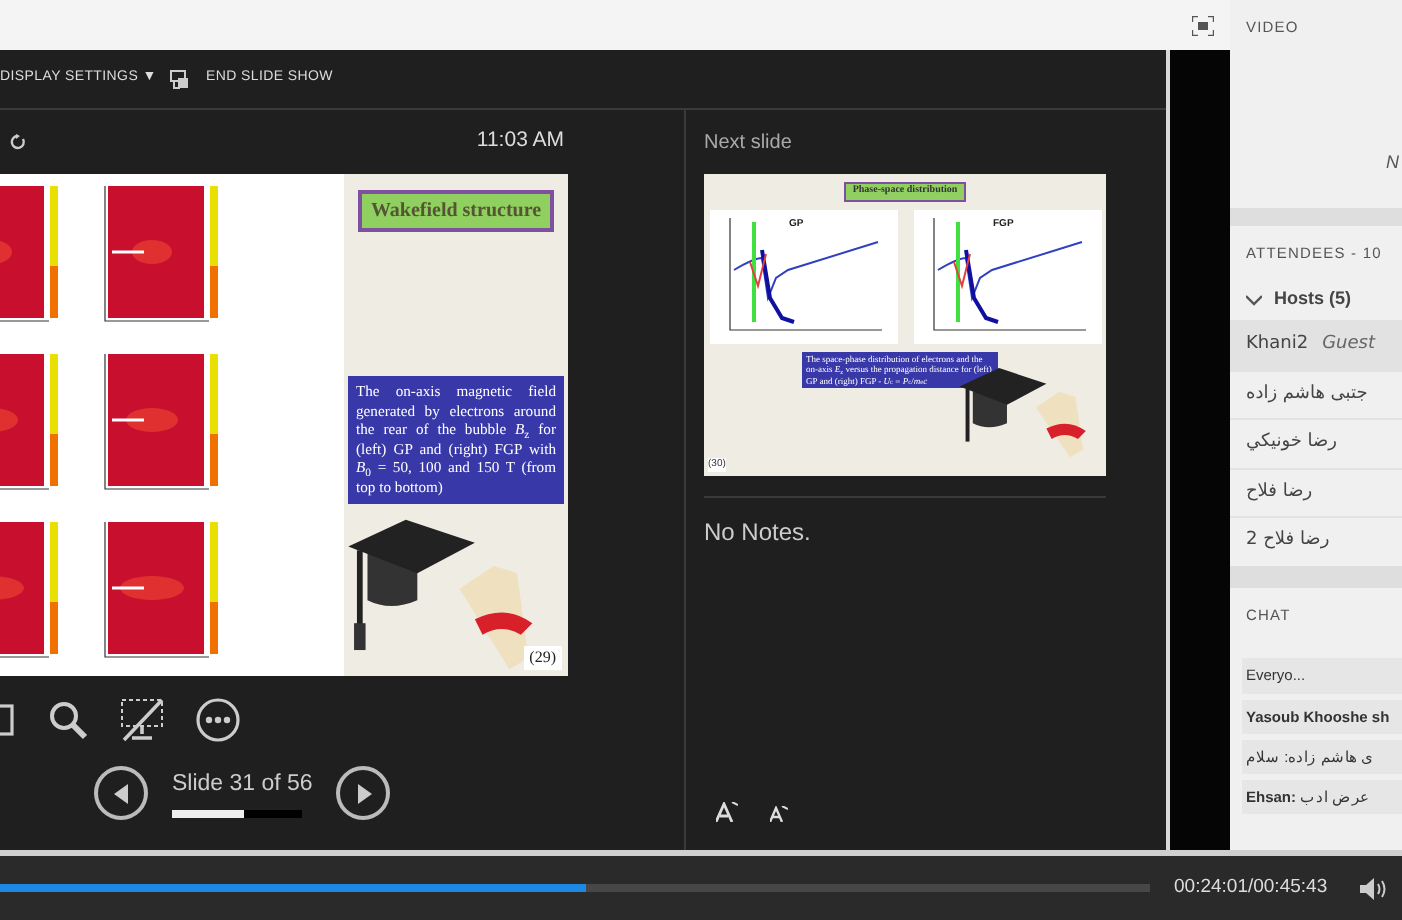 The width and height of the screenshot is (1402, 920). I want to click on previous-slide-button, so click(121, 793).